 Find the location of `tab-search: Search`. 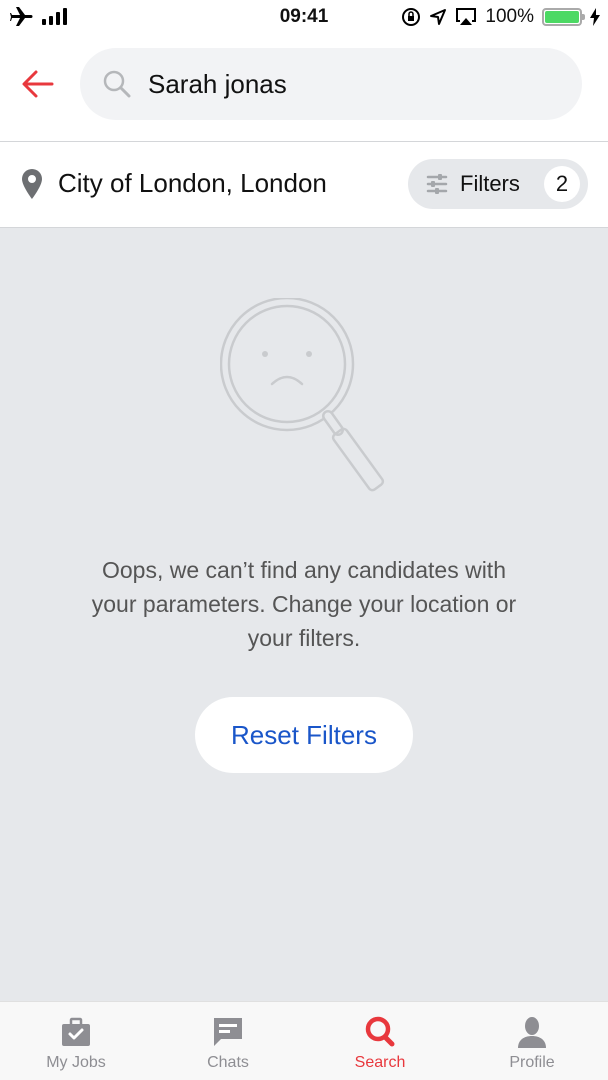

tab-search: Search is located at coordinates (380, 1041).